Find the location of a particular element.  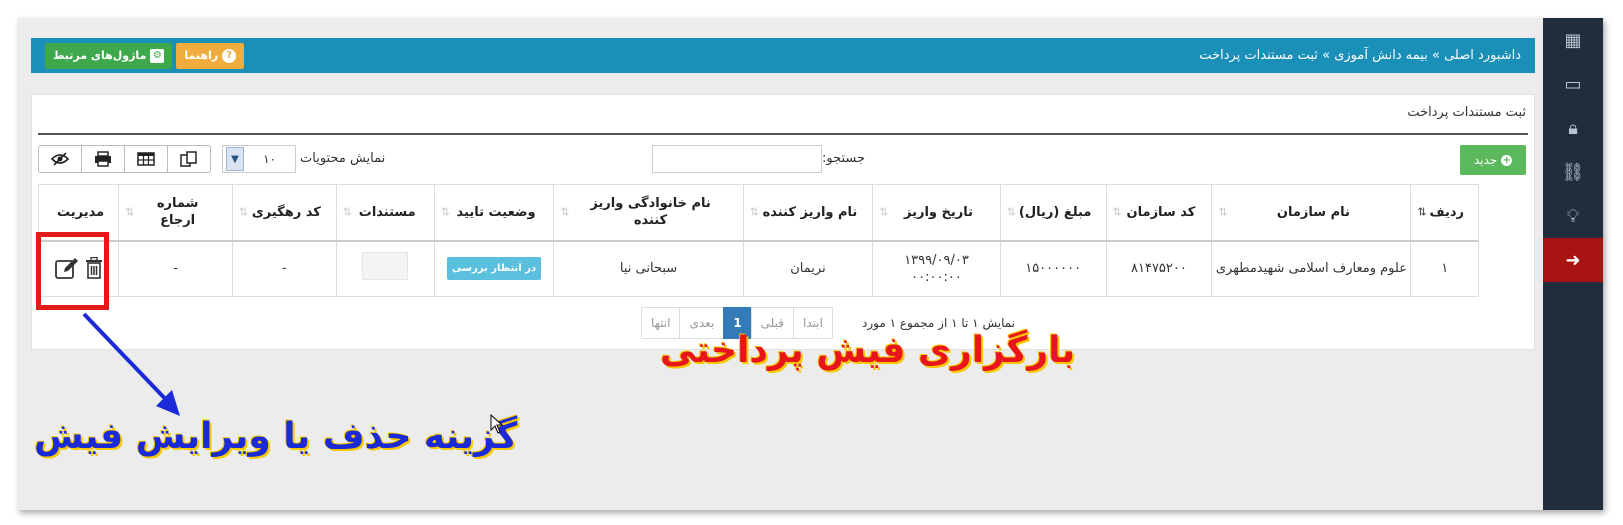

mouse-cursor-icon is located at coordinates (497, 424).